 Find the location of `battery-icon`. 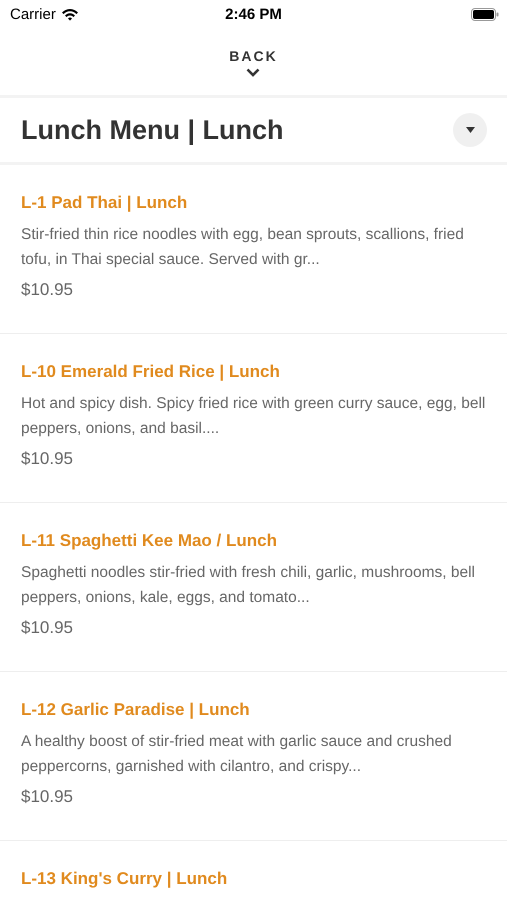

battery-icon is located at coordinates (485, 14).